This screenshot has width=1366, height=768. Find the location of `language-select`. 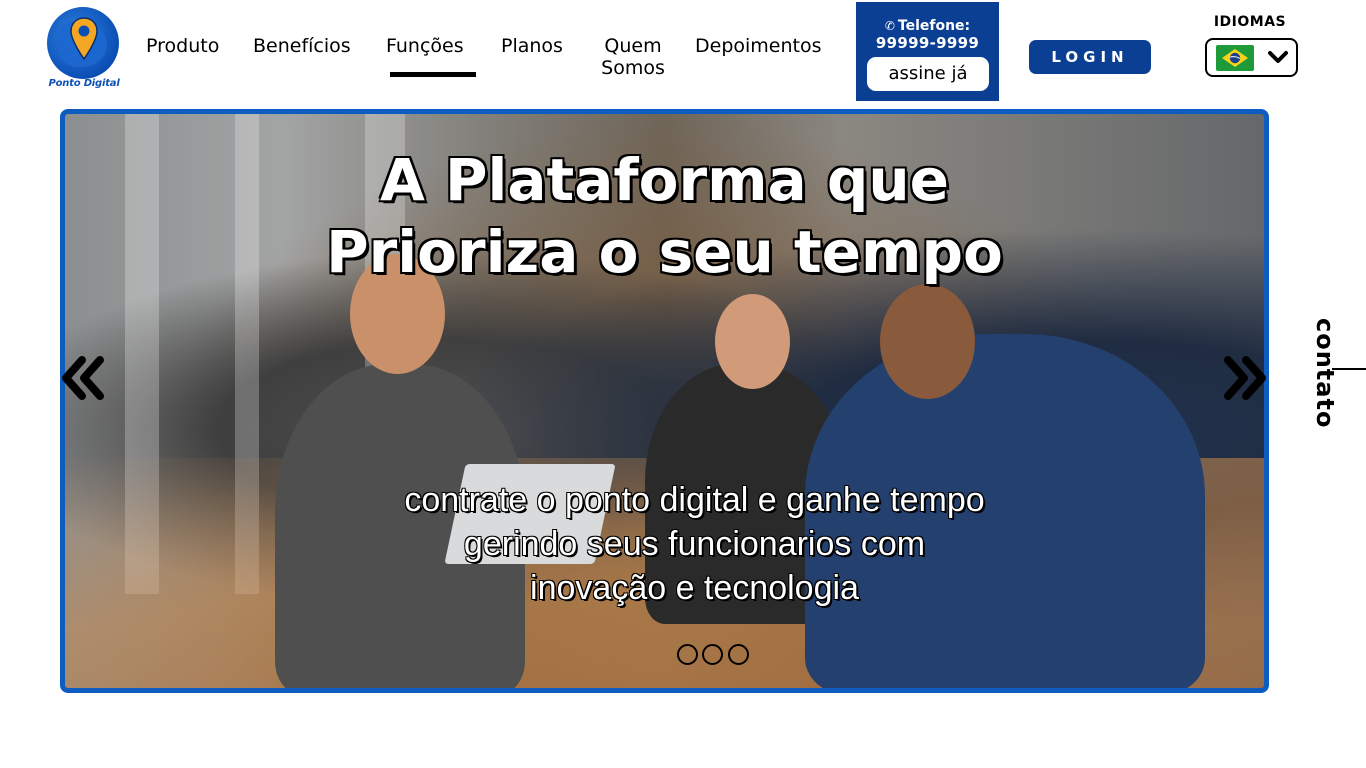

language-select is located at coordinates (1251, 57).